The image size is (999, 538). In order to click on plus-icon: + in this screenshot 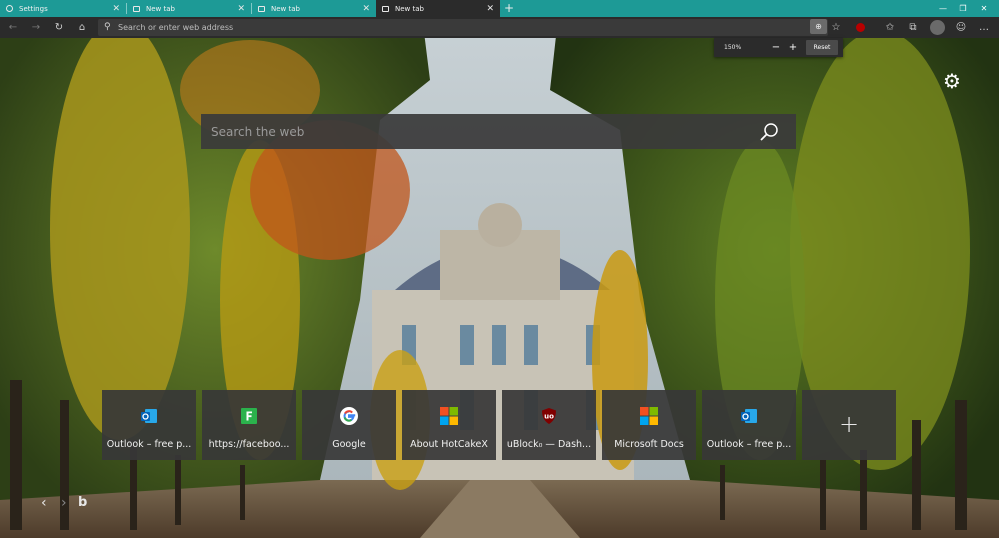, I will do `click(849, 424)`.